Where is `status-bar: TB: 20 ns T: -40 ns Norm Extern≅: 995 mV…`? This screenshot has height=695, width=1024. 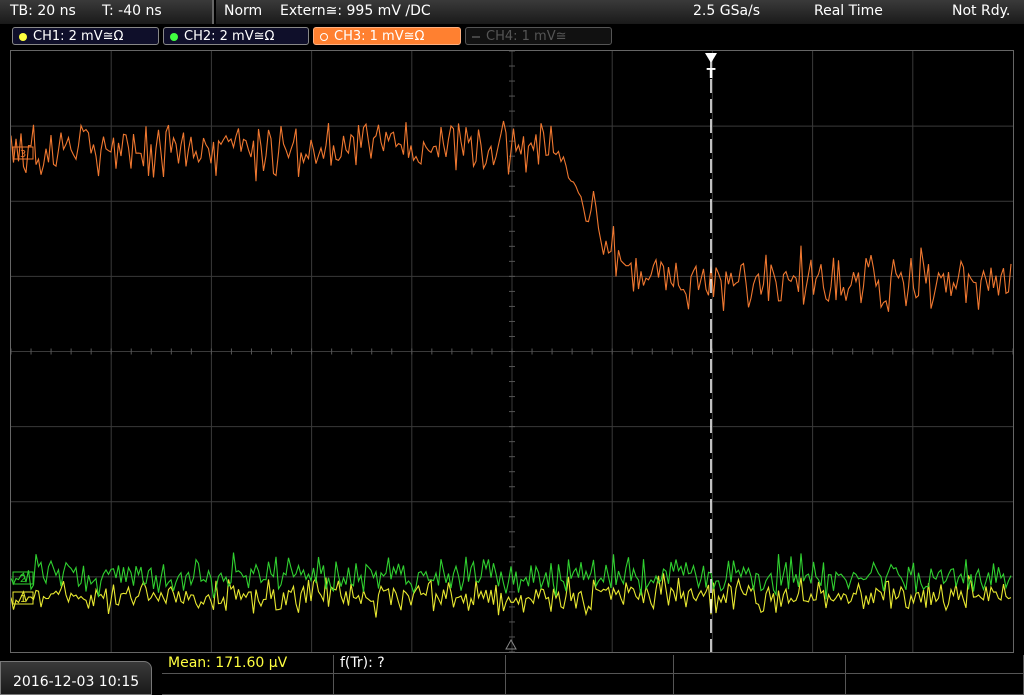
status-bar: TB: 20 ns T: -40 ns Norm Extern≅: 995 mV… is located at coordinates (512, 12).